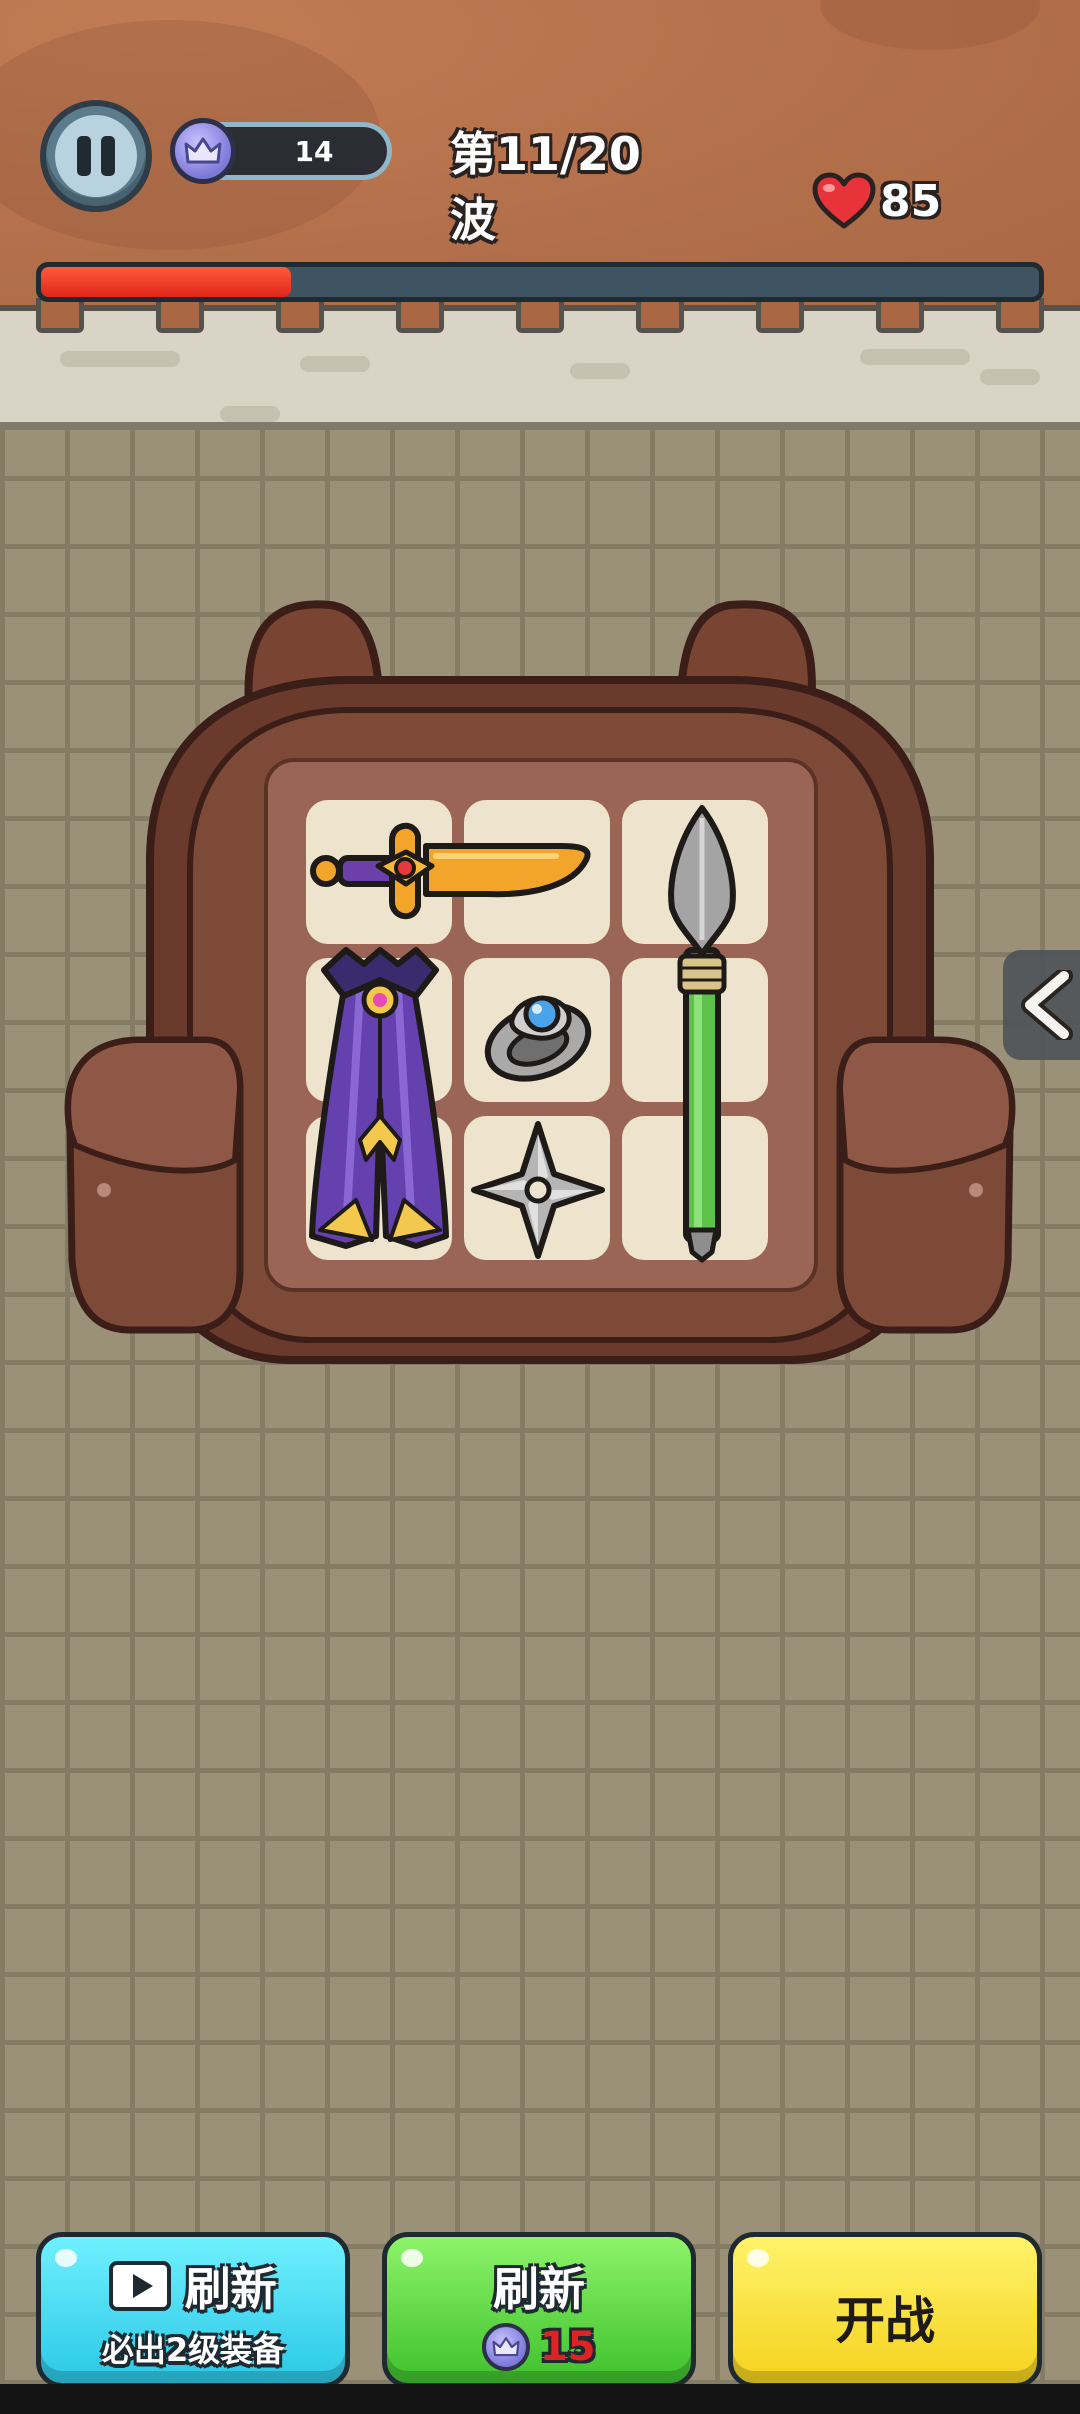 This screenshot has height=2414, width=1080. I want to click on ad-refresh-title: 刷新, so click(230, 2289).